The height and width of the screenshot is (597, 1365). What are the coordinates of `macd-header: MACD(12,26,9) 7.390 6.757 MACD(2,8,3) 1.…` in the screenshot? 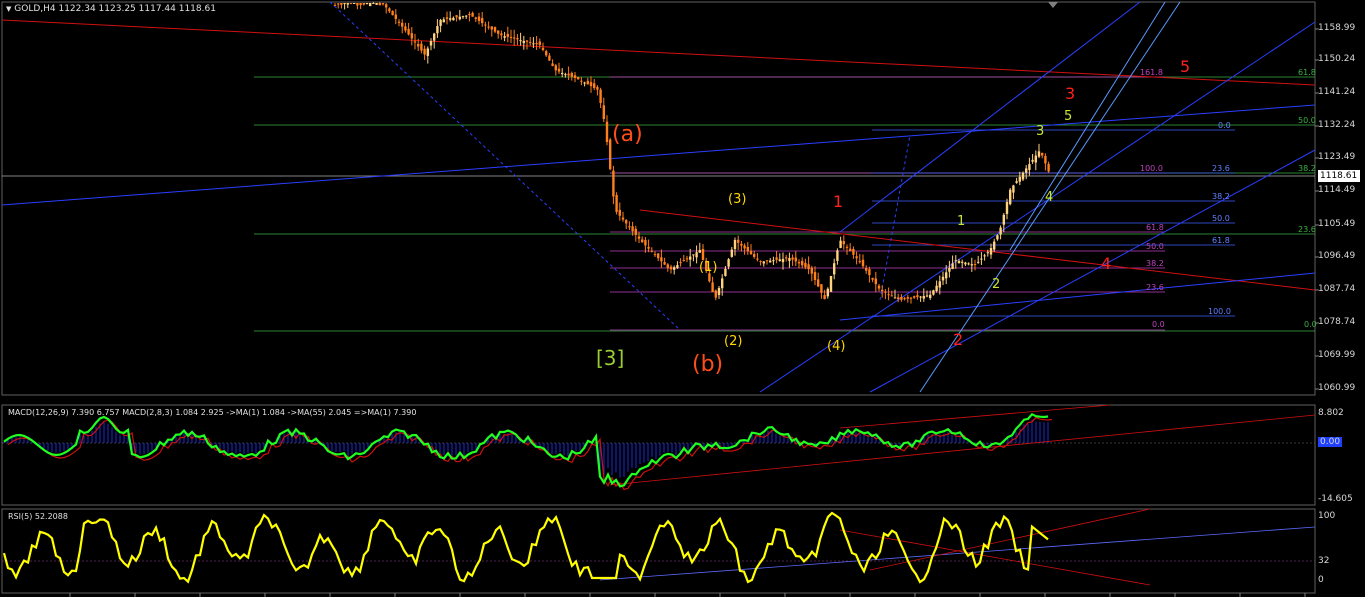 It's located at (212, 412).